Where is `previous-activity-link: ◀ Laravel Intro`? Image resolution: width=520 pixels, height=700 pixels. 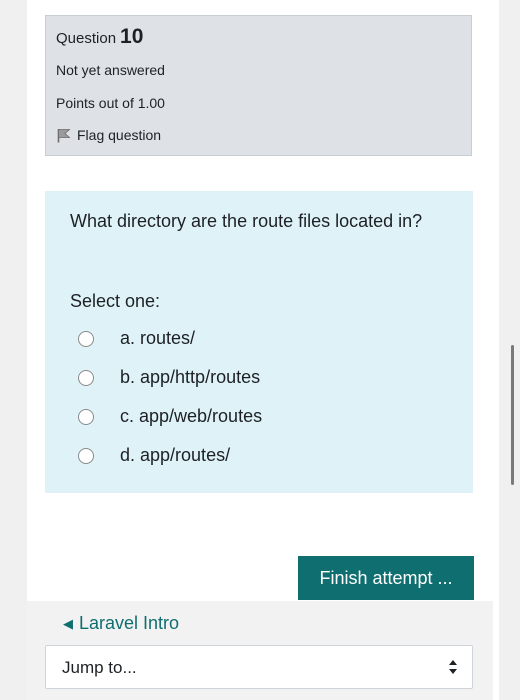
previous-activity-link: ◀ Laravel Intro is located at coordinates (121, 623).